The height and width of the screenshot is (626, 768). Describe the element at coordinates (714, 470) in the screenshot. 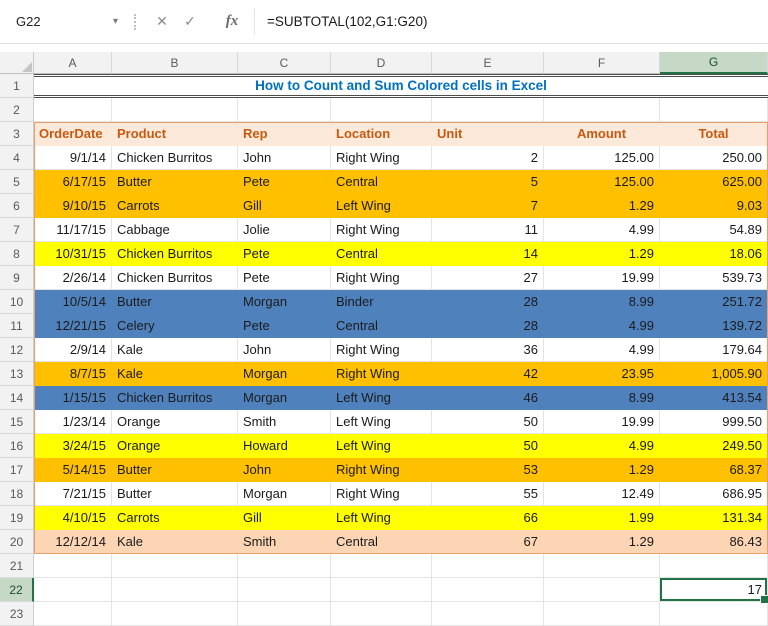

I see `cell-G17: 68.37` at that location.